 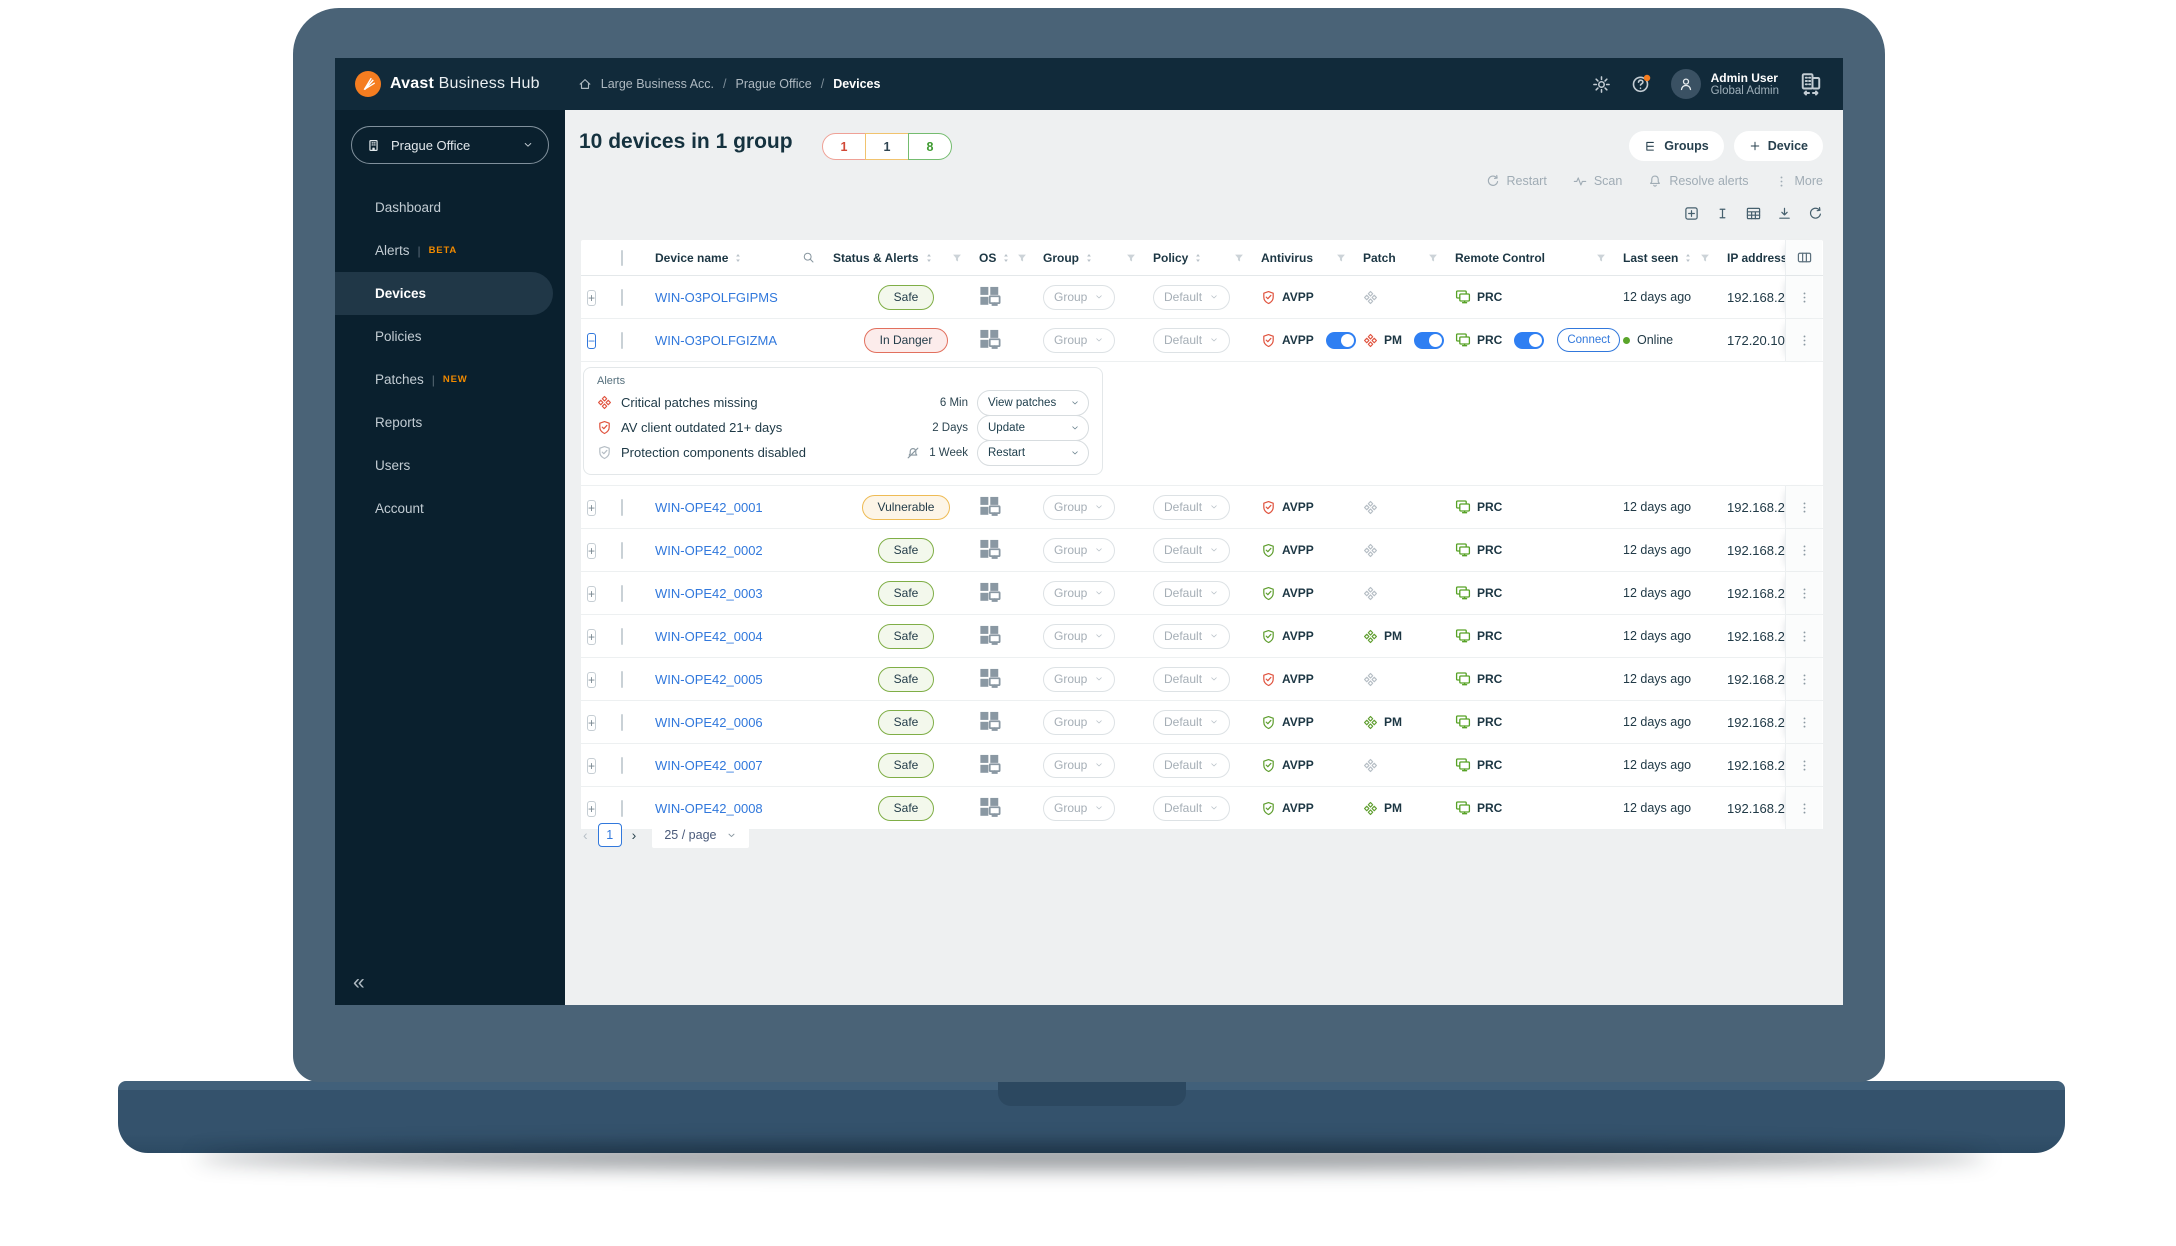 I want to click on settings-gear-icon, so click(x=1601, y=84).